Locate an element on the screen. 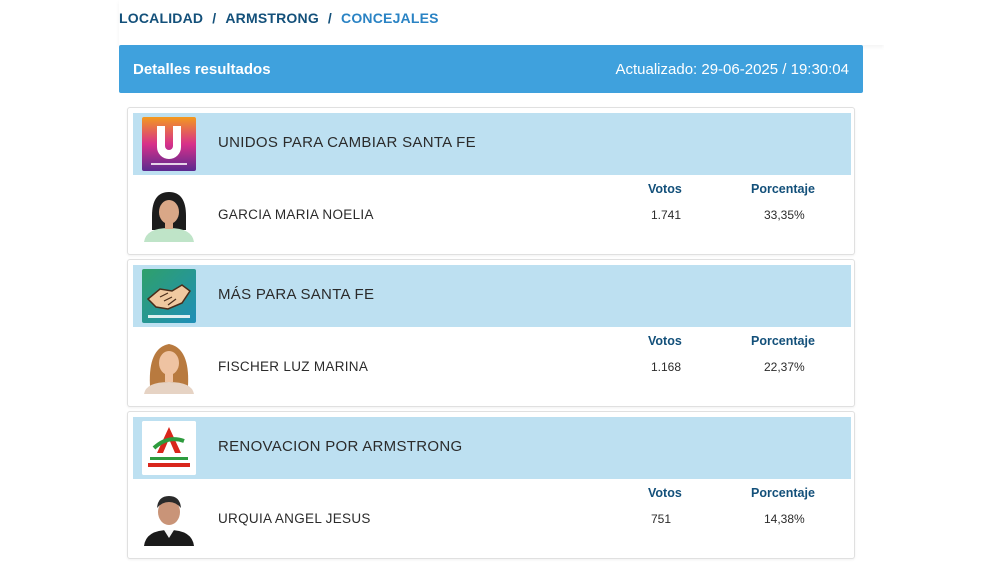  party-row: MÁS PARA SANTA FE is located at coordinates (492, 296).